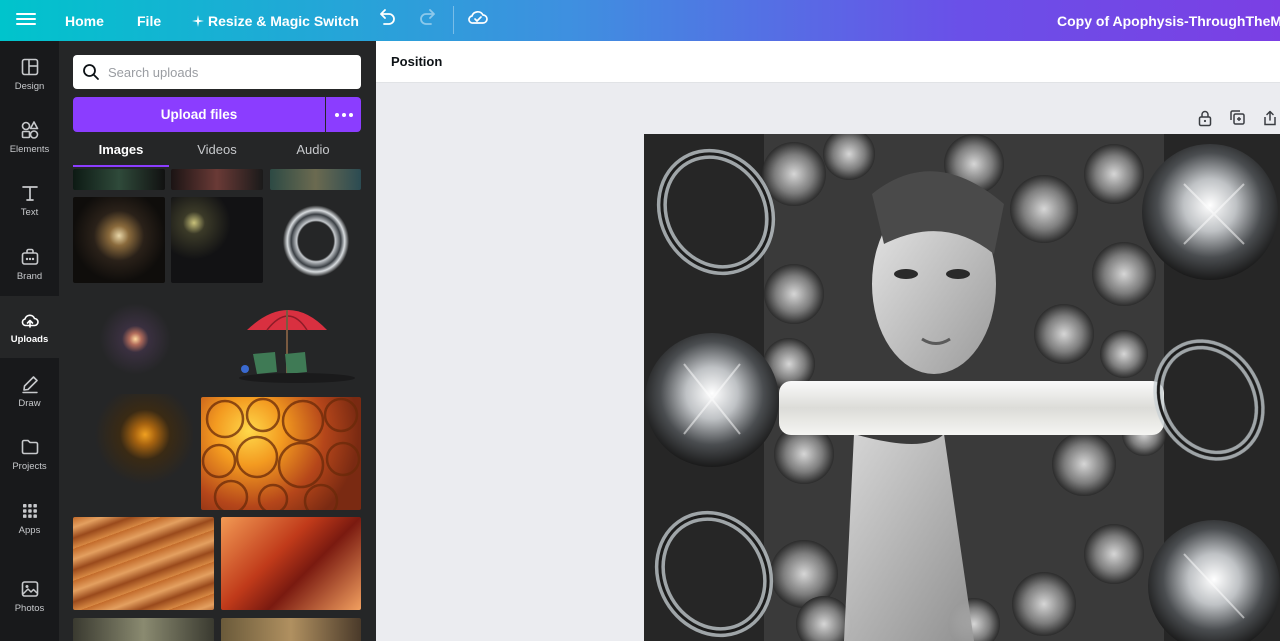  I want to click on media-tabs: Images Videos Audio, so click(217, 152).